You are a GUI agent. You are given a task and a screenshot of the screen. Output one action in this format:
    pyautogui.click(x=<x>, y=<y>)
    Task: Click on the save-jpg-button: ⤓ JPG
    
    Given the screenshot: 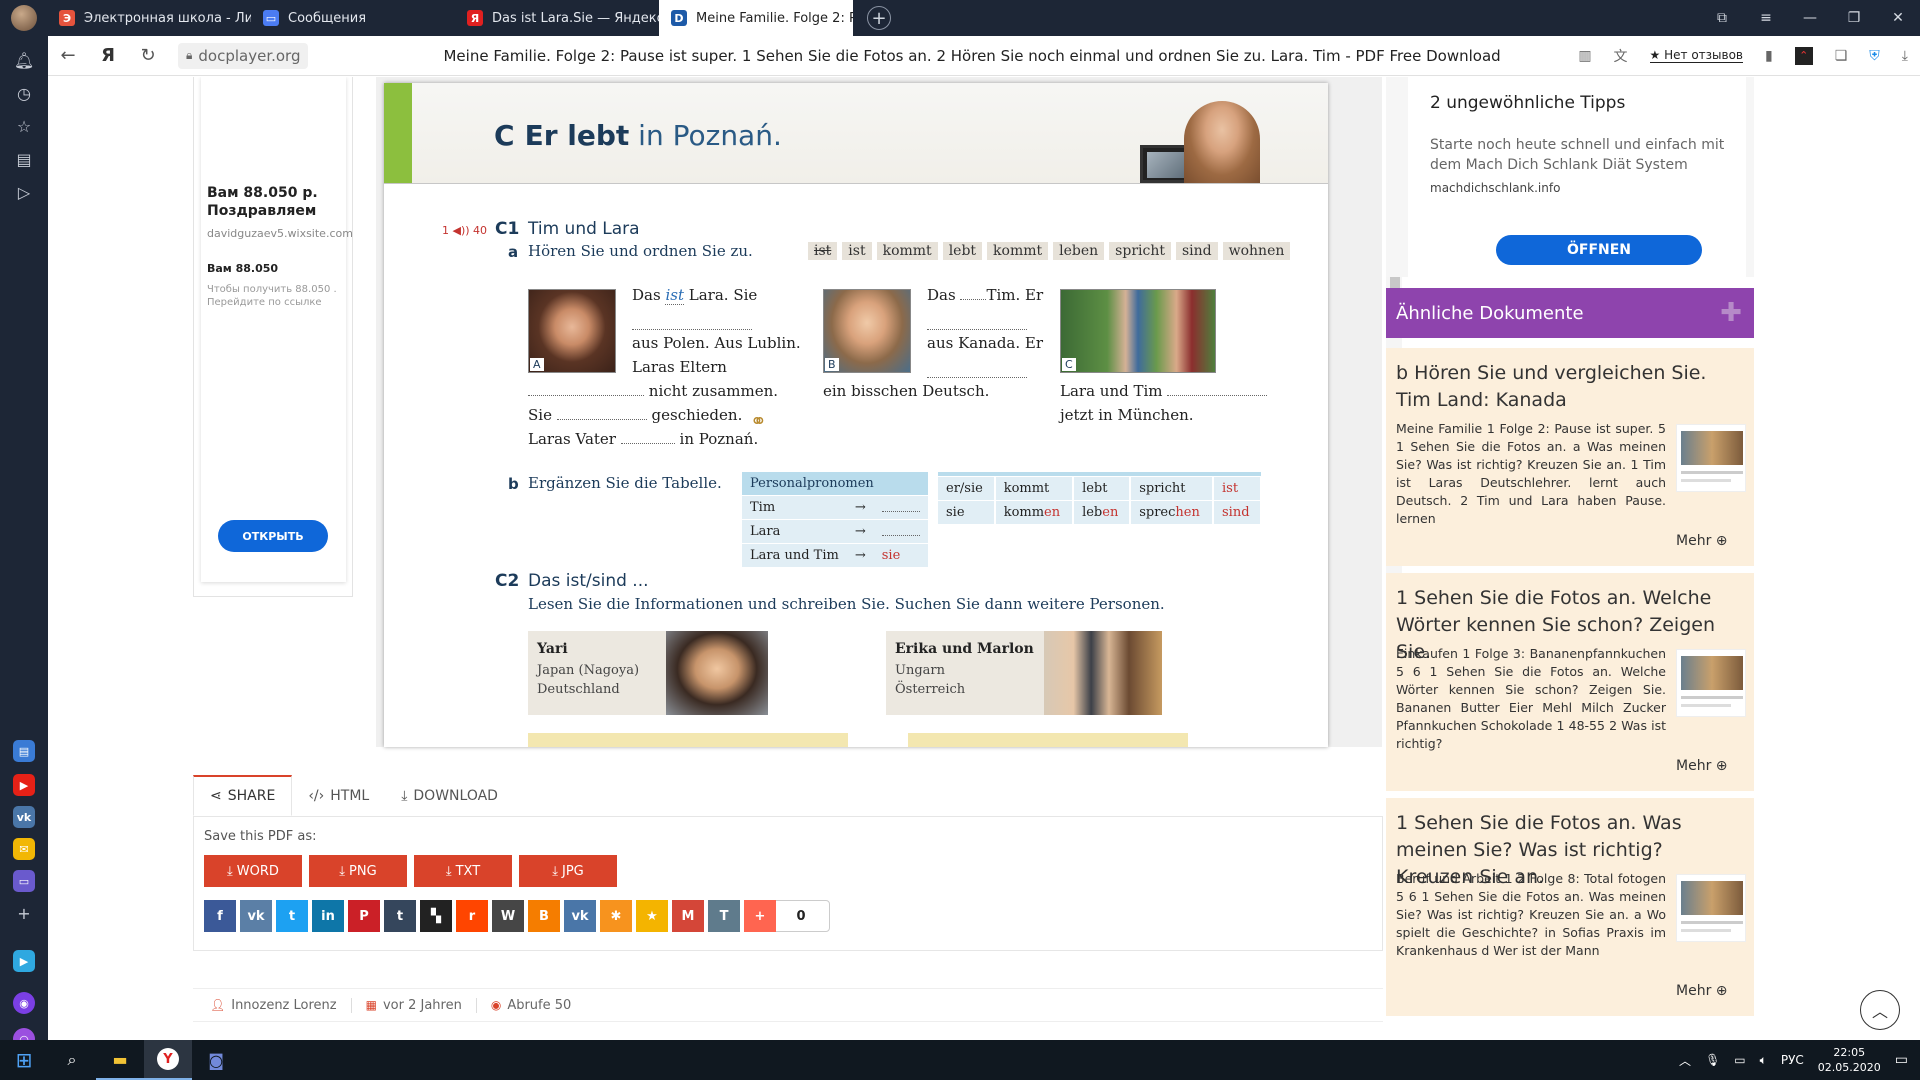 What is the action you would take?
    pyautogui.click(x=568, y=871)
    